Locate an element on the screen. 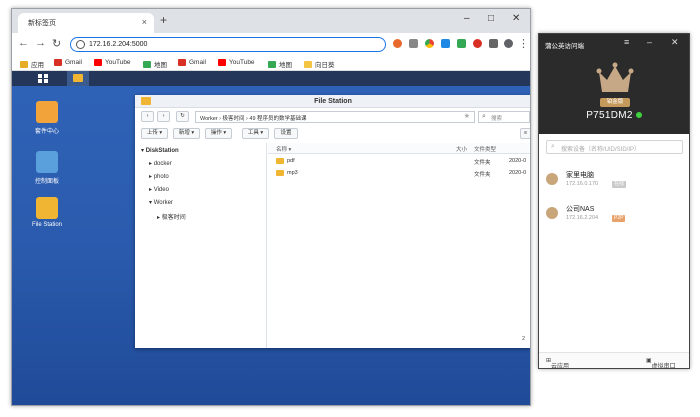 The image size is (700, 417). apps-grid-icon is located at coordinates (24, 64).